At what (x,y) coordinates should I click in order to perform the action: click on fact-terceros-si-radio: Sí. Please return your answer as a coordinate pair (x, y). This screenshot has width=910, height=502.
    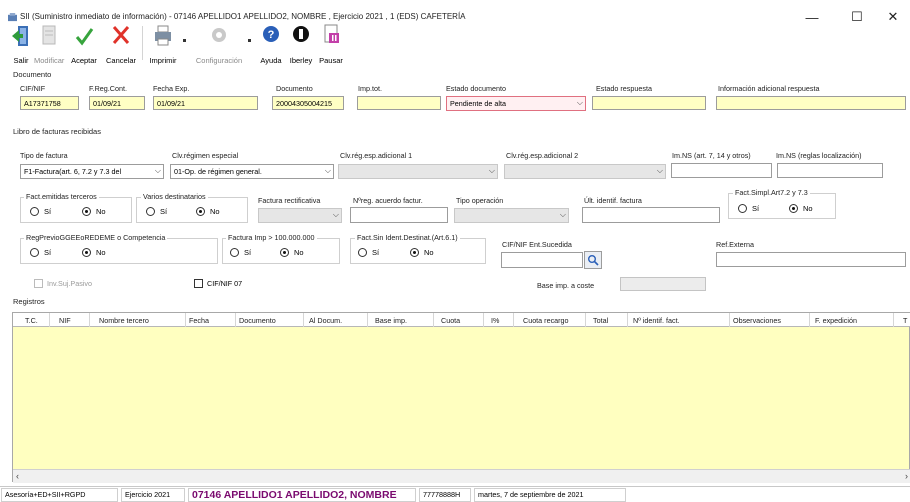
    Looking at the image, I should click on (40, 211).